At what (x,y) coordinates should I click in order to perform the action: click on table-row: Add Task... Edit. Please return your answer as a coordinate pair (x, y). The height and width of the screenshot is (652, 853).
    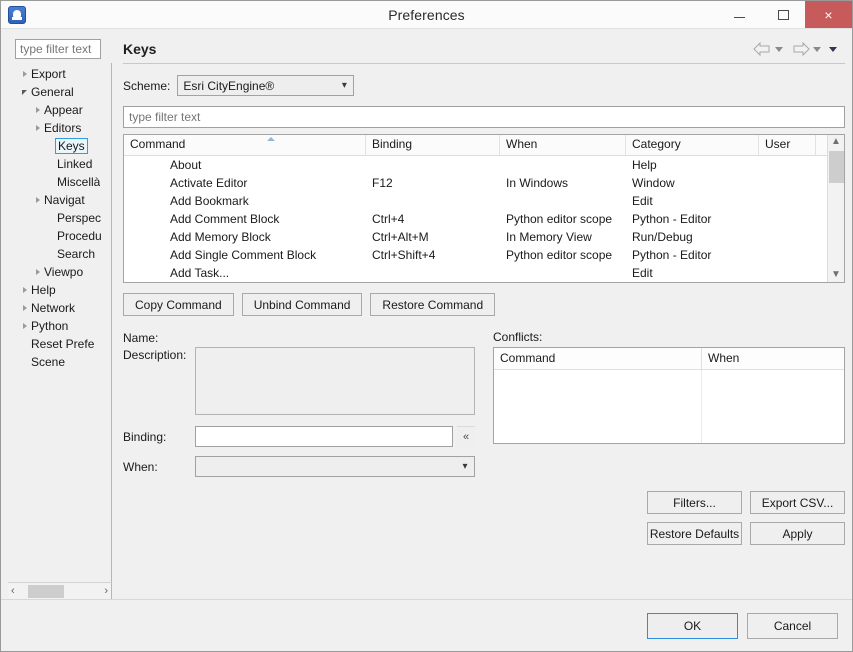
    Looking at the image, I should click on (475, 273).